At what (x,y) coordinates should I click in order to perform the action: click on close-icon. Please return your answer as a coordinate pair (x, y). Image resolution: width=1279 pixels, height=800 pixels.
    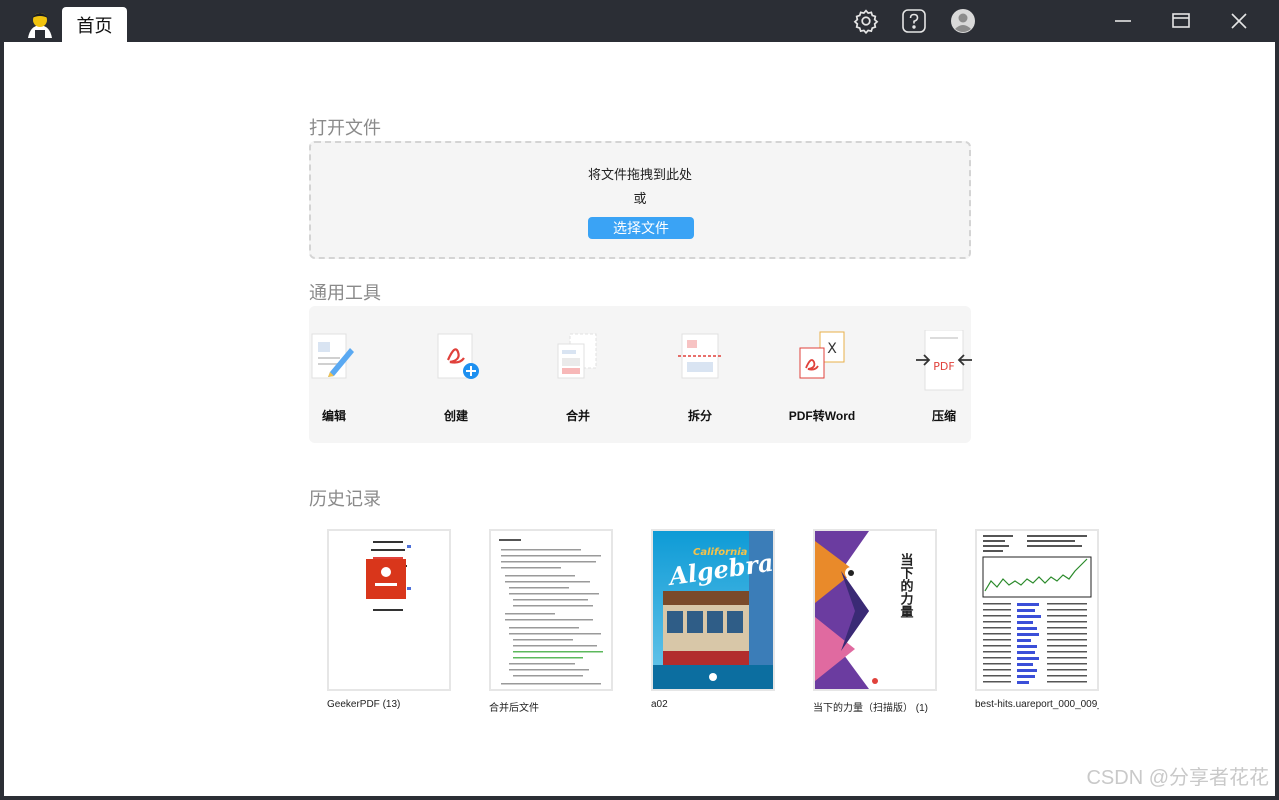
    Looking at the image, I should click on (1239, 21).